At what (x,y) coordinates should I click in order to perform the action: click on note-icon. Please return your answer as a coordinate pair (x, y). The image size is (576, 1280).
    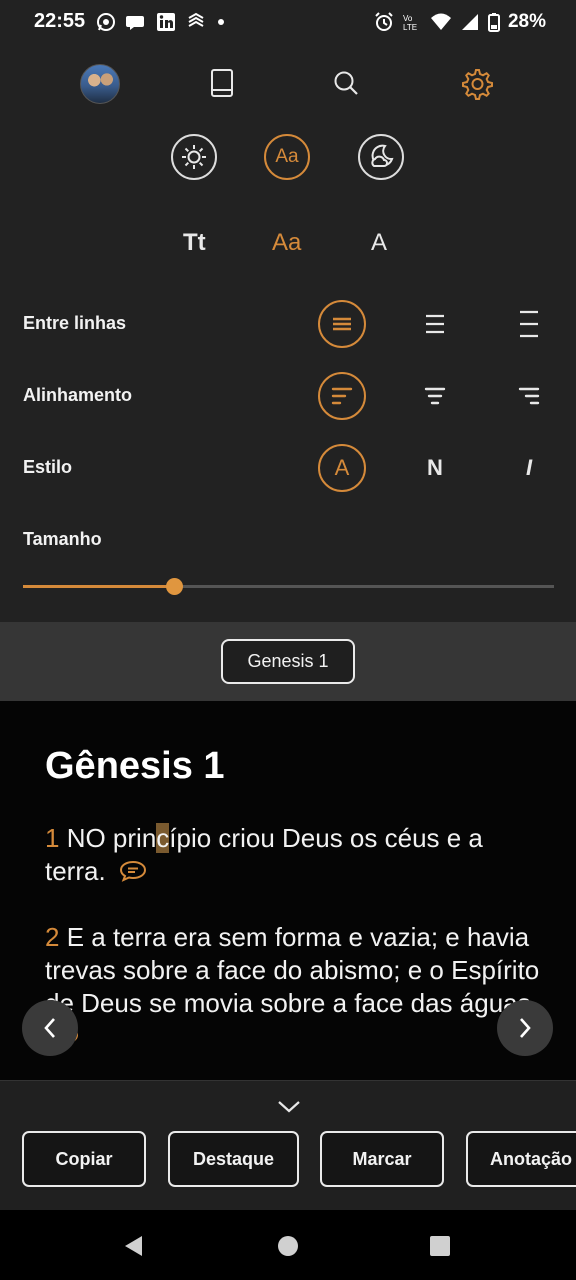
    Looking at the image, I should click on (133, 873).